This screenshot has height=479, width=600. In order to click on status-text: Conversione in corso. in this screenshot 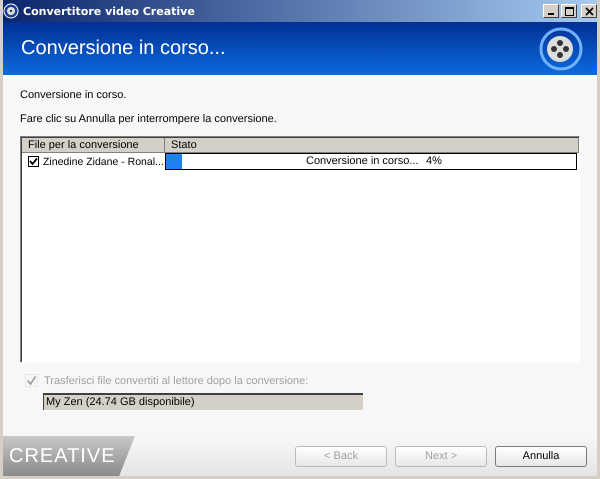, I will do `click(74, 95)`.